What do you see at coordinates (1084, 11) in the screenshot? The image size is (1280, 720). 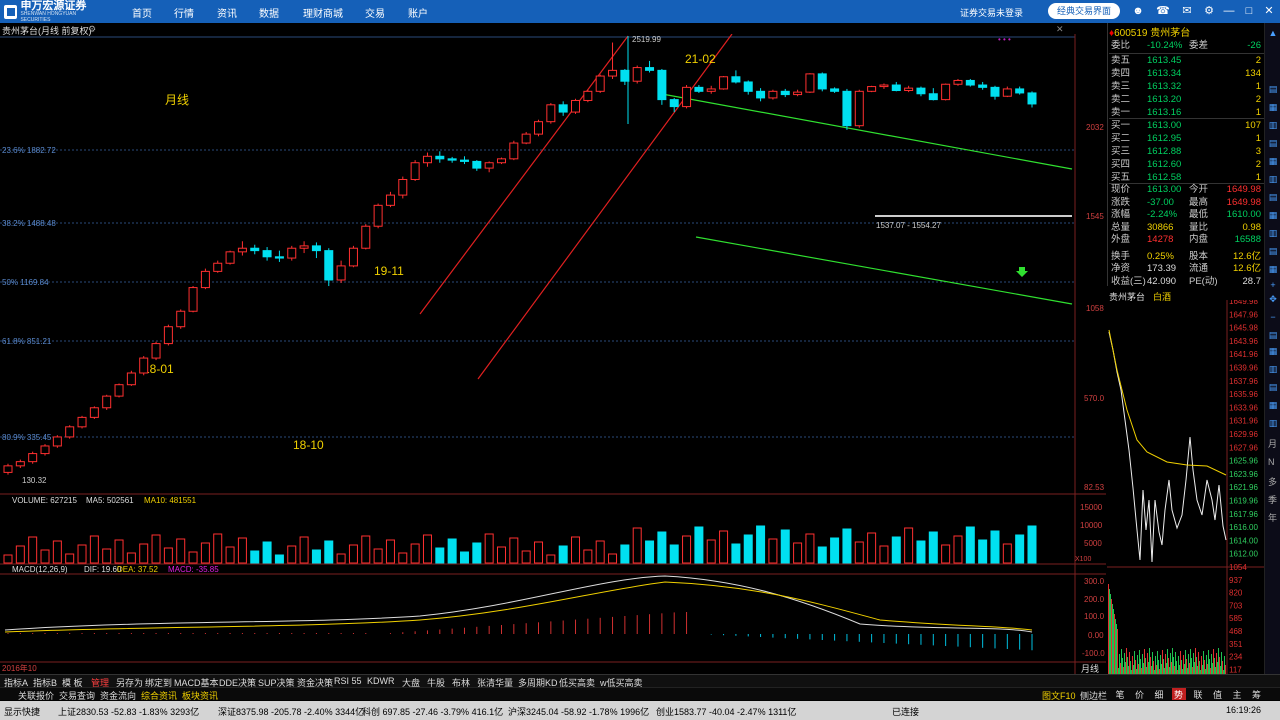 I see `classic-trade-button: 经典交易界面` at bounding box center [1084, 11].